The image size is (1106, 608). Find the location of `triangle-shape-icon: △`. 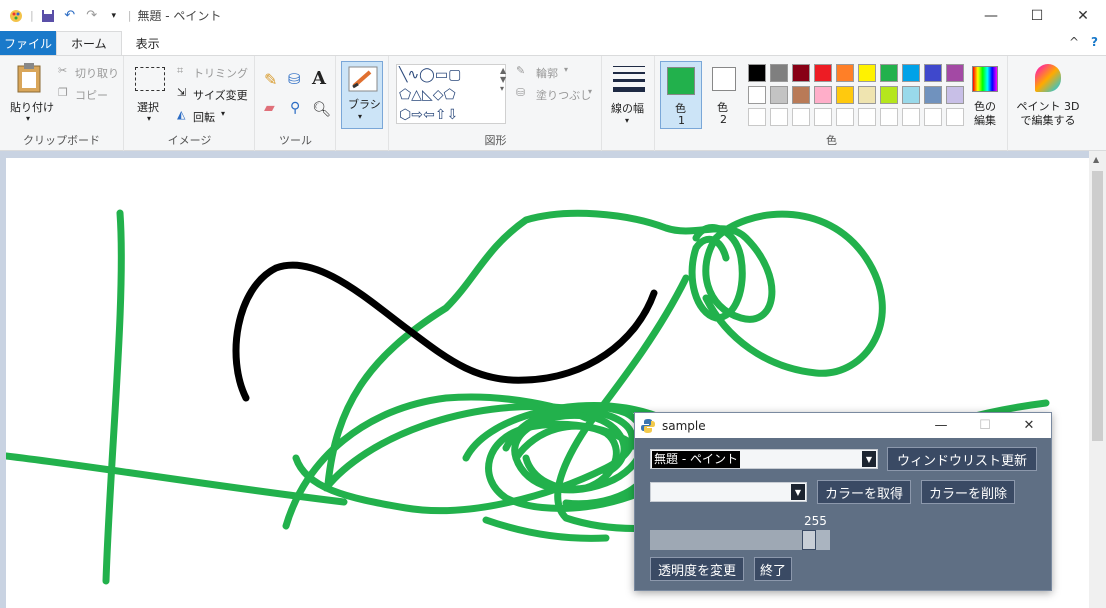

triangle-shape-icon: △ is located at coordinates (416, 95).